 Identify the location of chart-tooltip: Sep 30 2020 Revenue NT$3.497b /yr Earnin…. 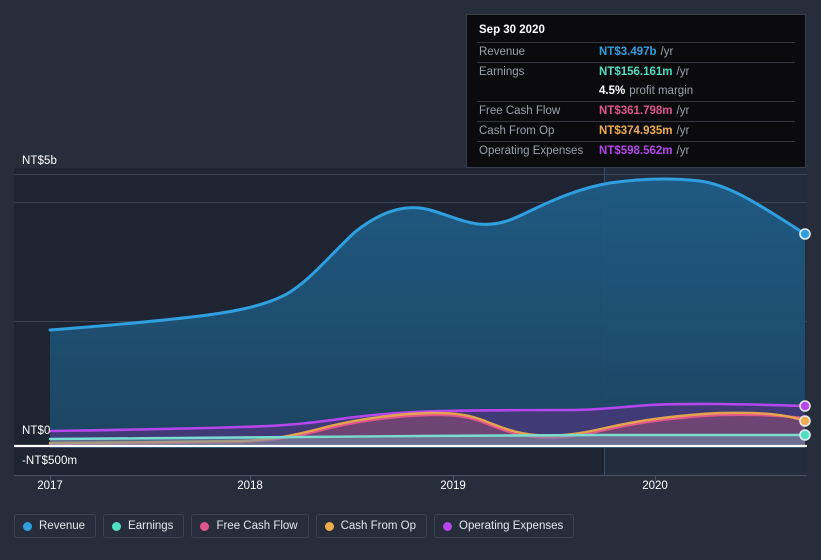
(636, 91).